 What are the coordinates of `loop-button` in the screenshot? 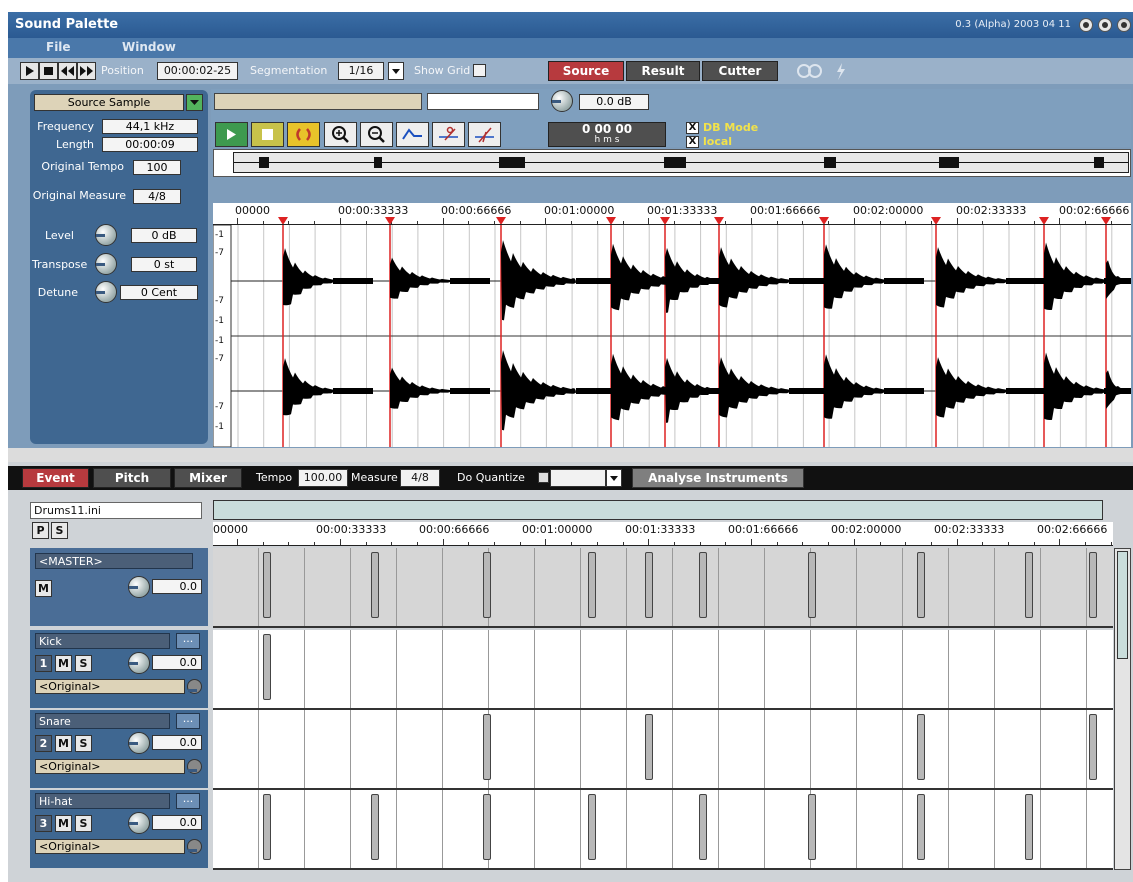 It's located at (303, 134).